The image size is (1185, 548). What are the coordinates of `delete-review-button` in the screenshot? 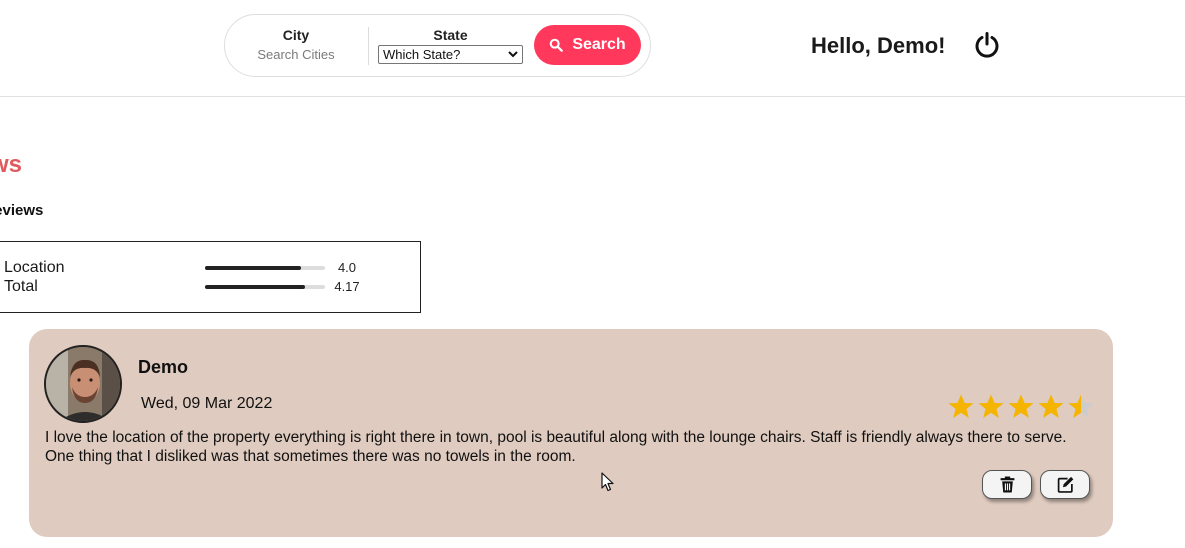 It's located at (1007, 484).